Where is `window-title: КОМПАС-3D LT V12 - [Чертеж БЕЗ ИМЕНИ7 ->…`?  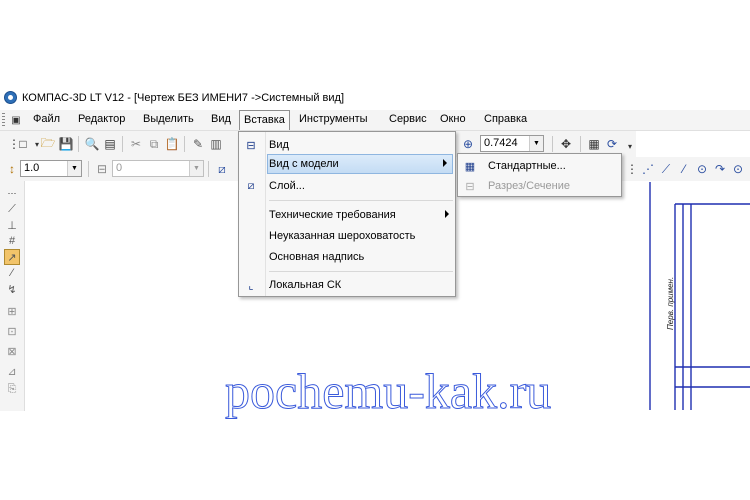
window-title: КОМПАС-3D LT V12 - [Чертеж БЕЗ ИМЕНИ7 ->… is located at coordinates (183, 98).